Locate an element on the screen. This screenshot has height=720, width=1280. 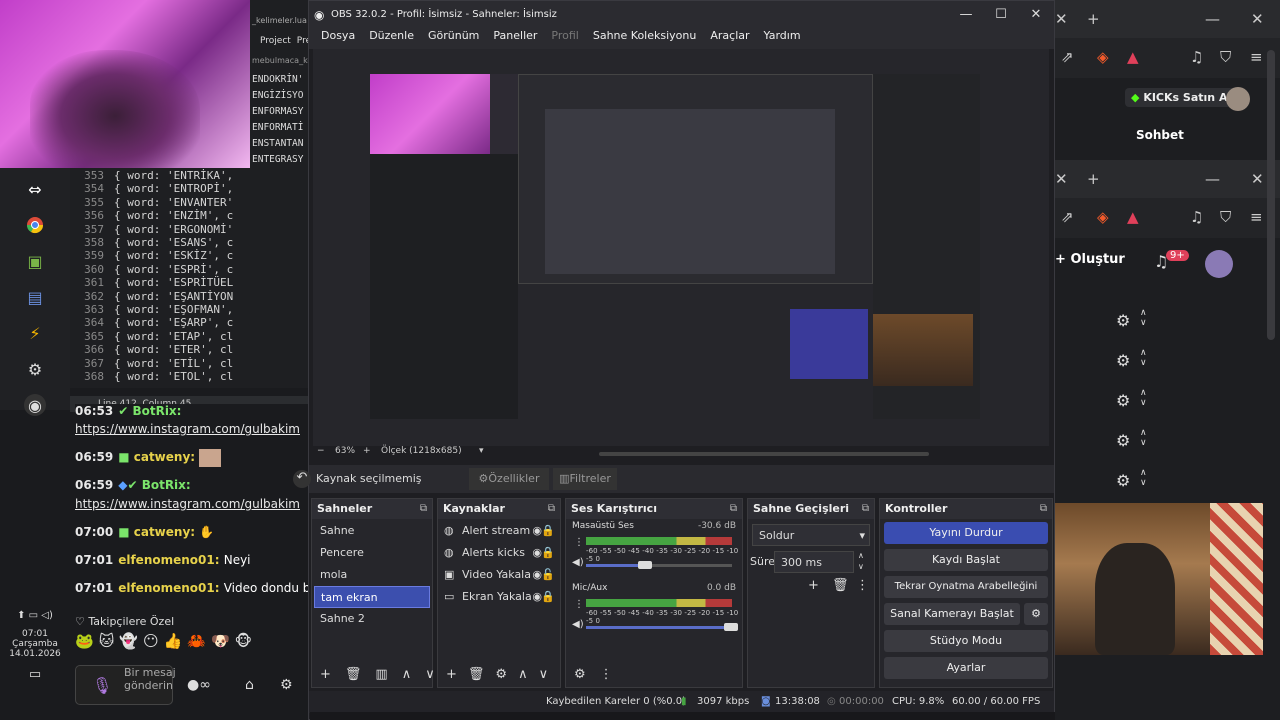
down-icon: ∨ is located at coordinates (430, 674).